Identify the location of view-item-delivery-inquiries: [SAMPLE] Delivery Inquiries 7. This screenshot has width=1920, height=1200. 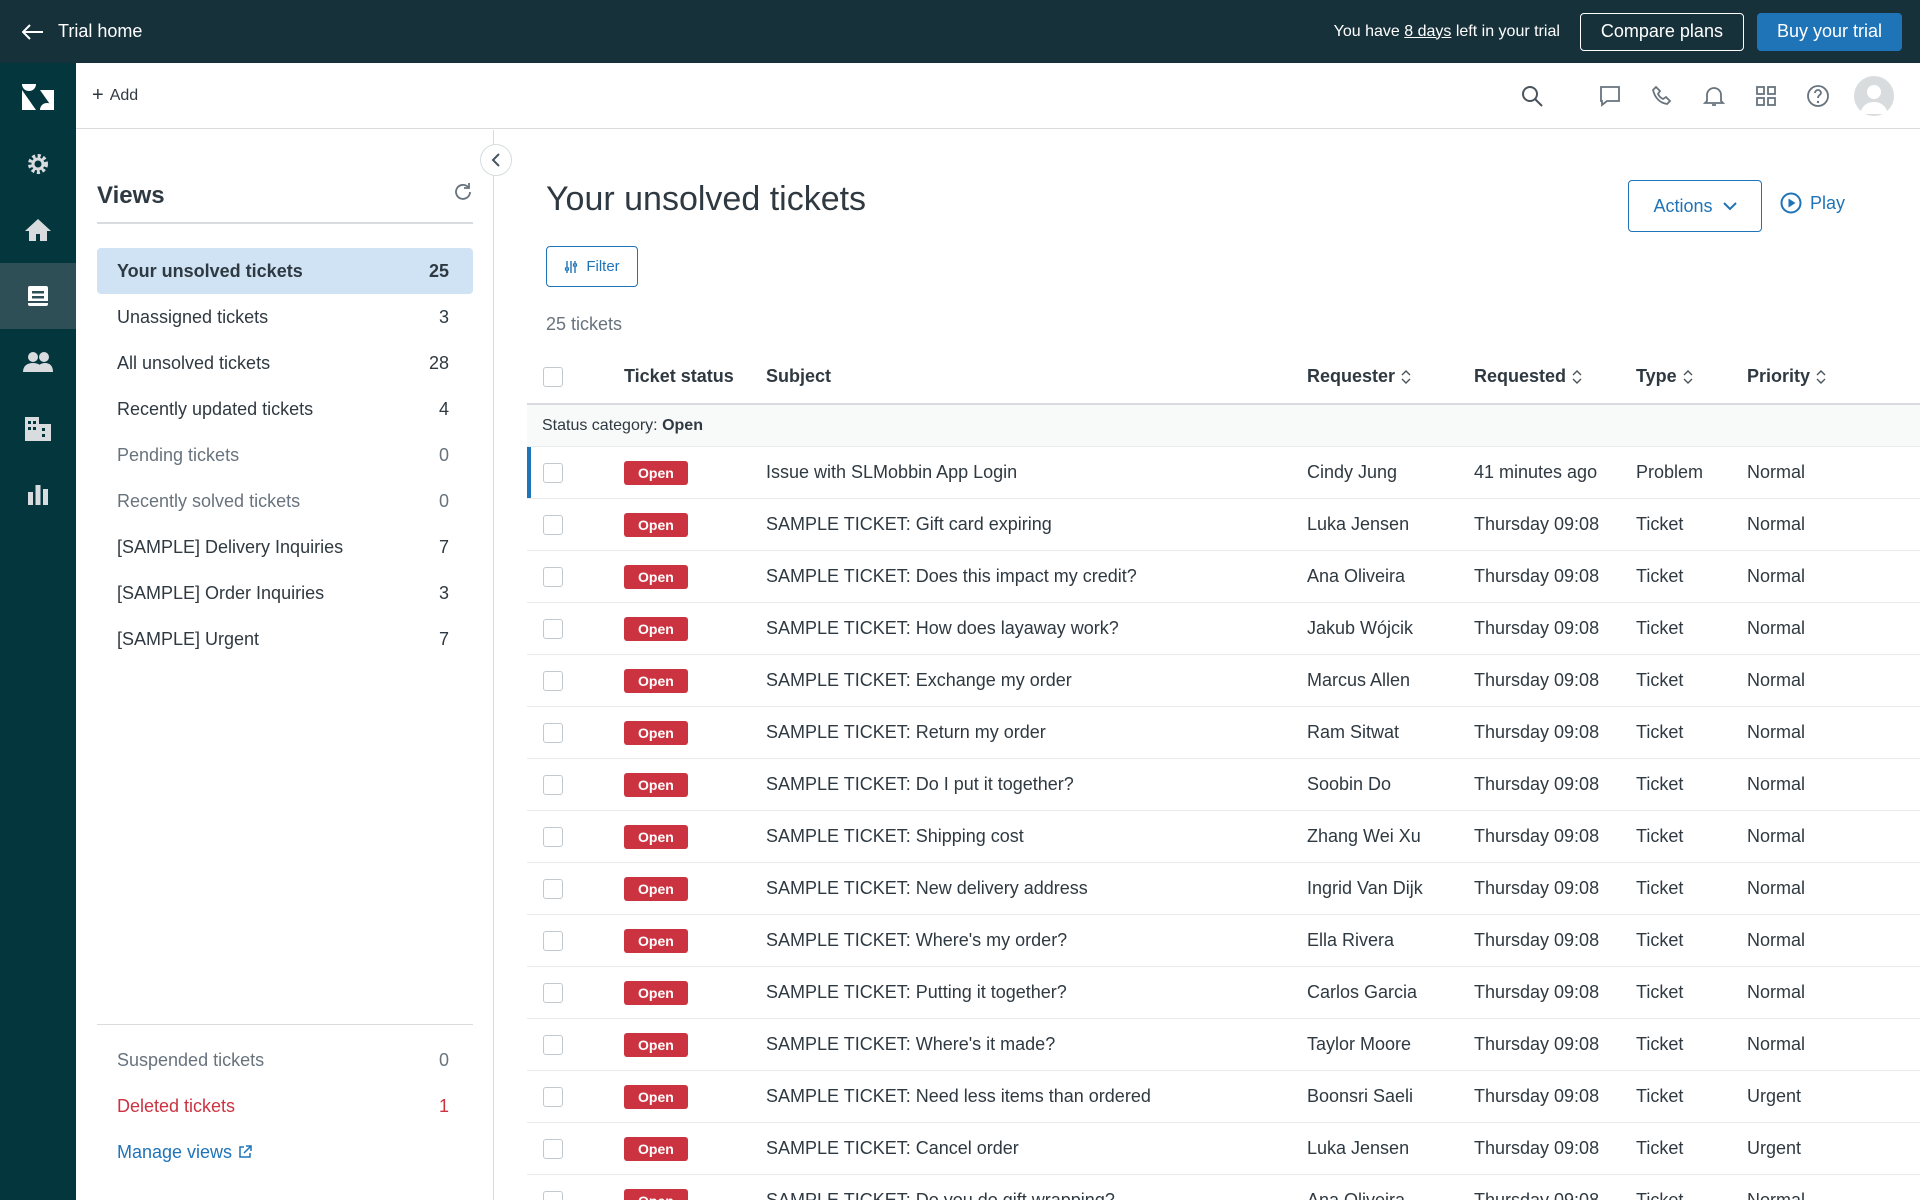
(285, 547).